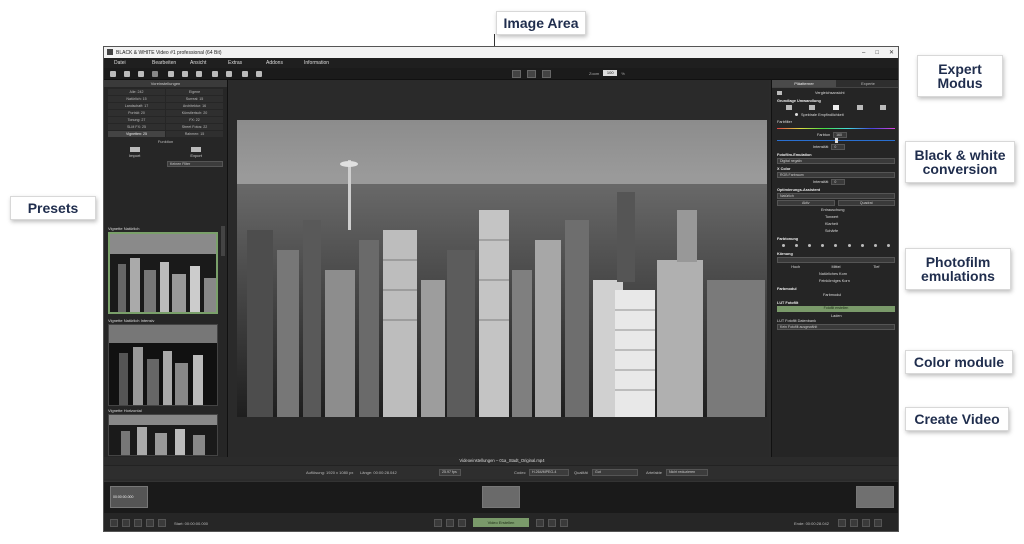 This screenshot has width=1024, height=544. Describe the element at coordinates (832, 210) in the screenshot. I see `option-entrauschung: Entrauschung` at that location.